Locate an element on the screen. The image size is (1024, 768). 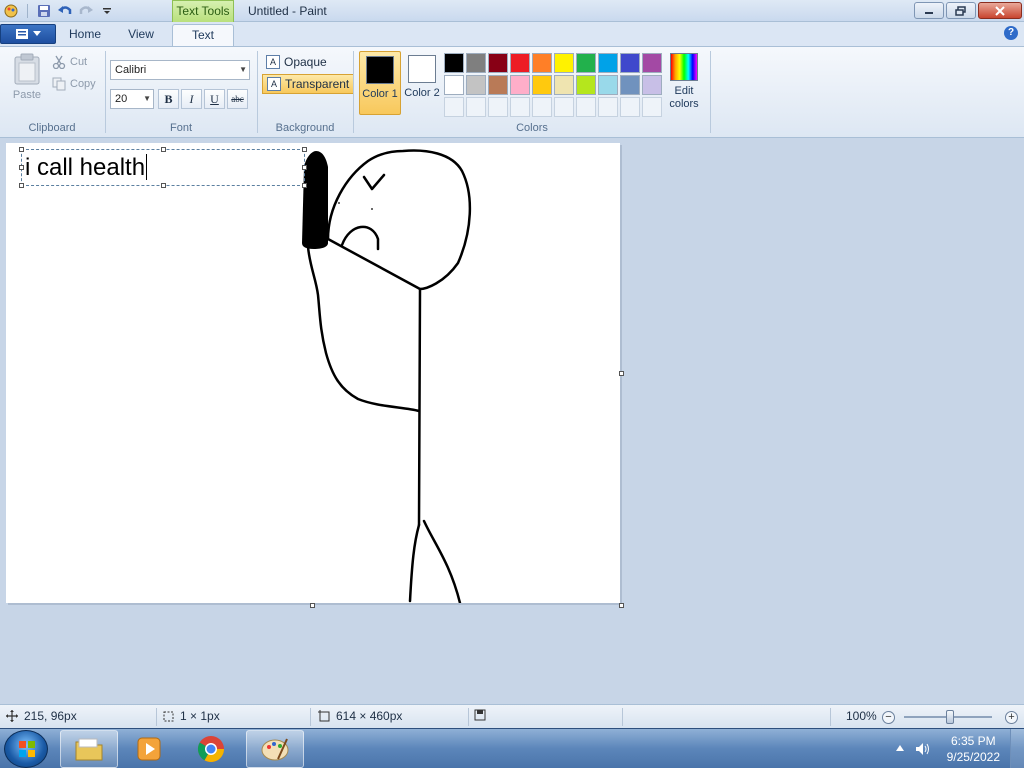
image-size: 614 × 460px is located at coordinates (360, 716).